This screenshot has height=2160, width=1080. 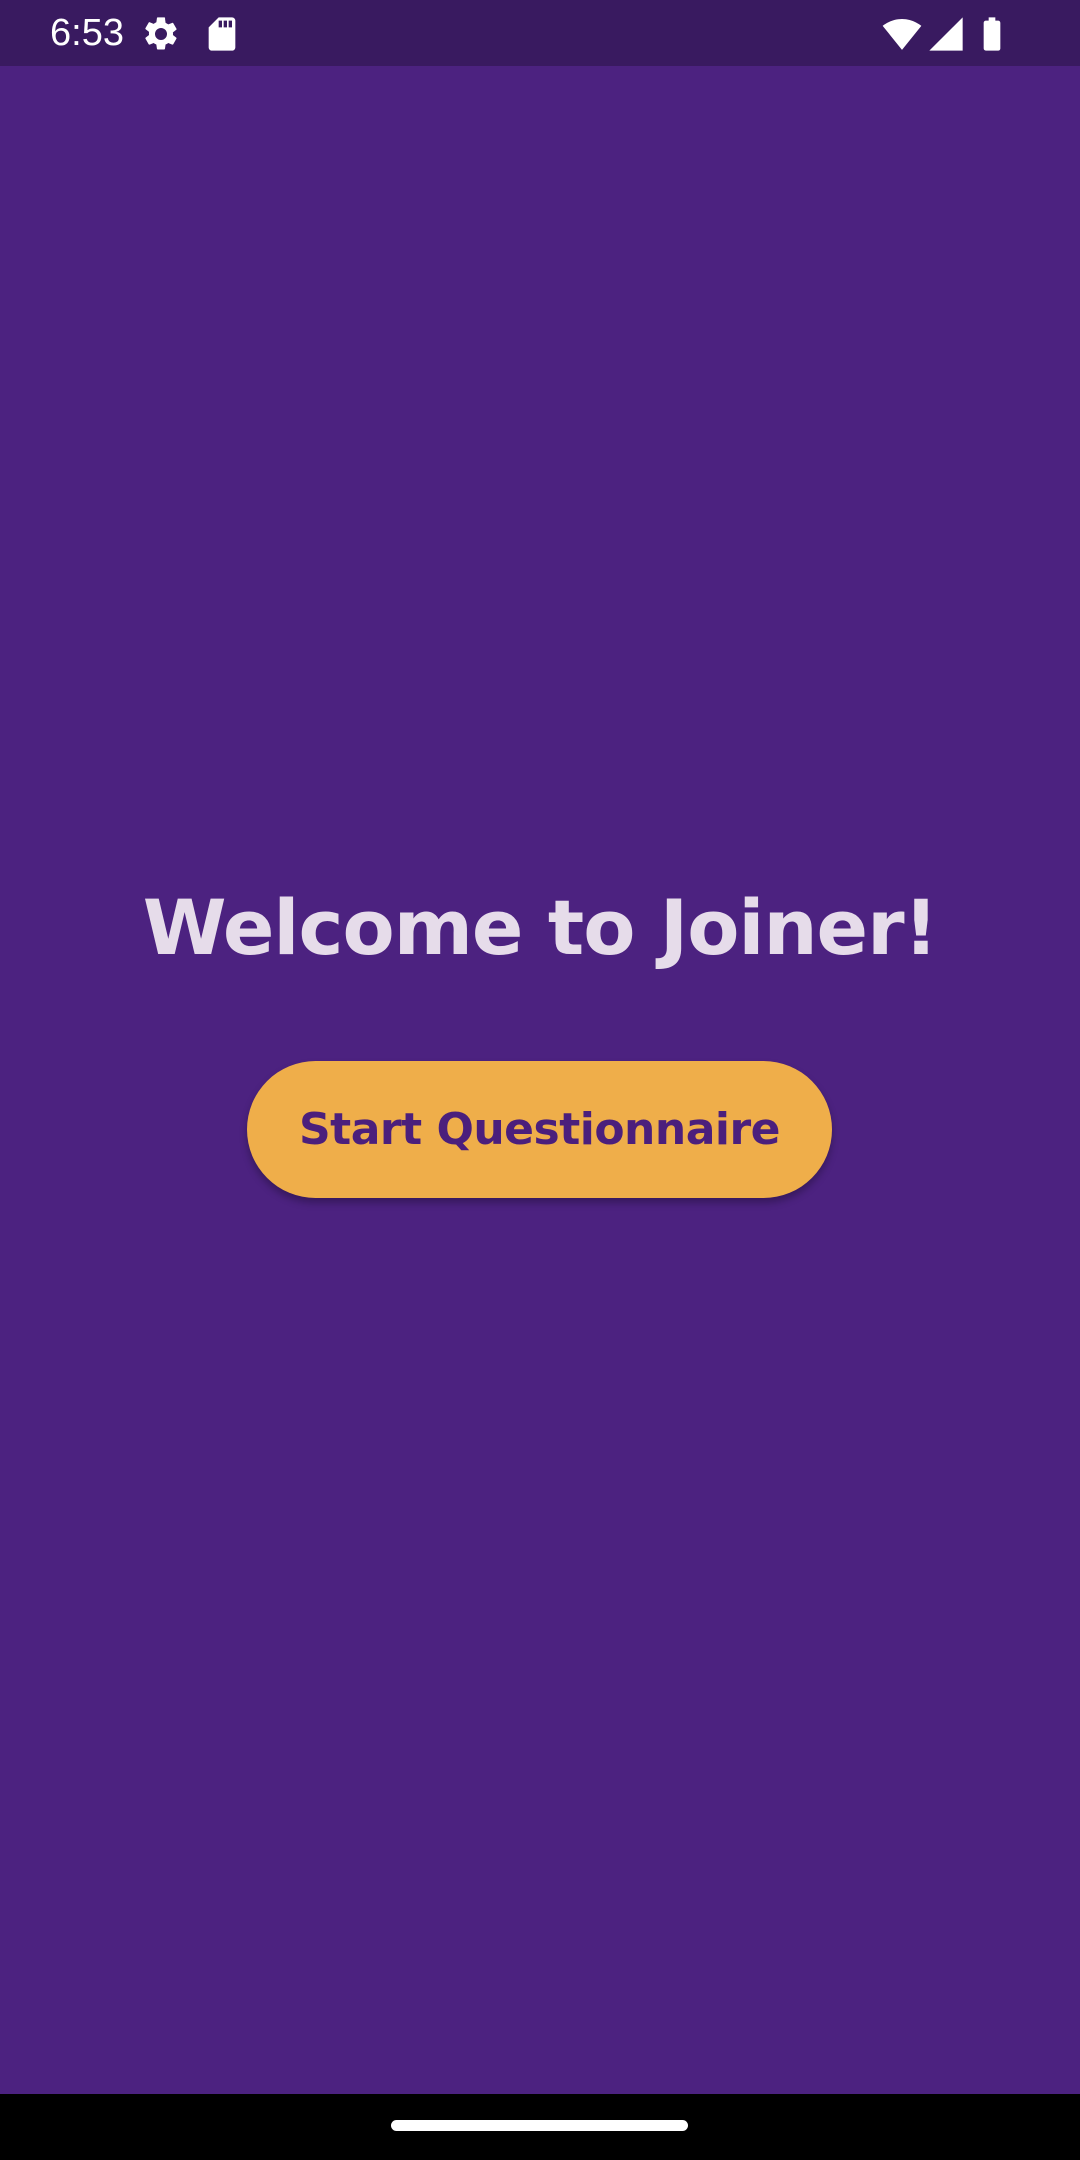 What do you see at coordinates (539, 1129) in the screenshot?
I see `start-questionnaire-button: Start Questionnaire` at bounding box center [539, 1129].